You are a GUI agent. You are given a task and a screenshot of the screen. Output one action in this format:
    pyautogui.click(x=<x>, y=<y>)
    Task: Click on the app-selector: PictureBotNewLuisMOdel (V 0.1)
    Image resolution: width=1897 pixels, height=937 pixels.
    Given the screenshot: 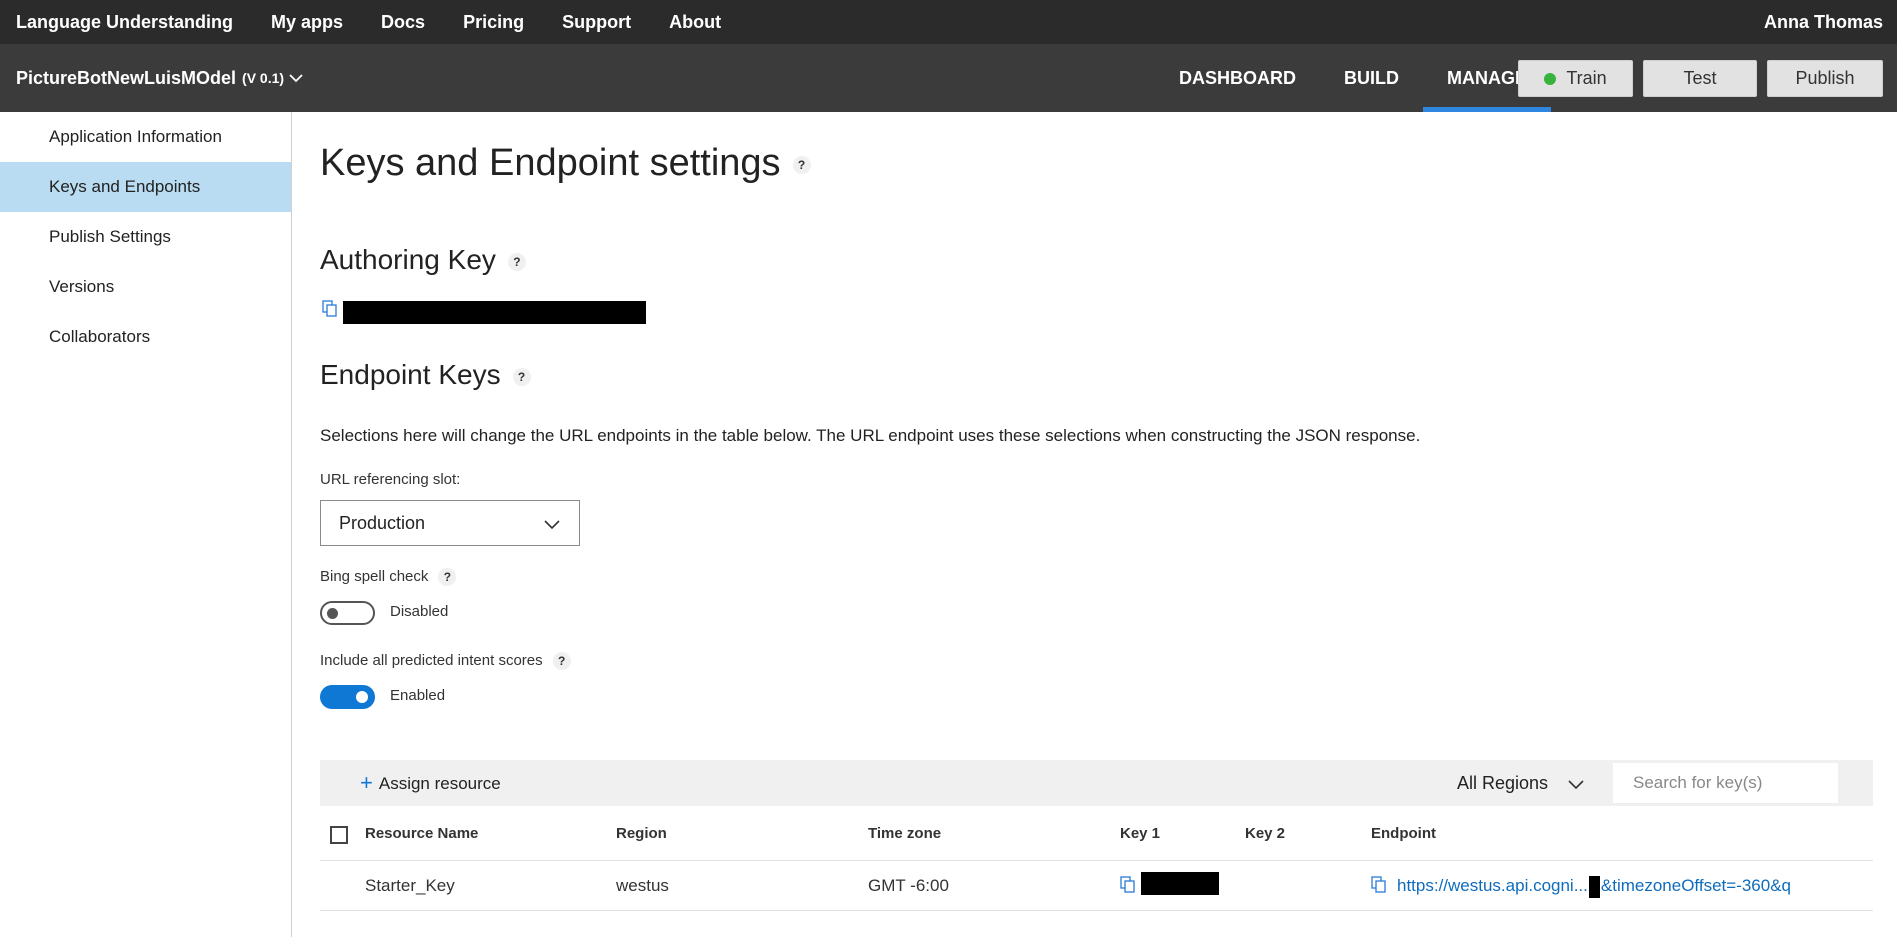 What is the action you would take?
    pyautogui.click(x=160, y=78)
    